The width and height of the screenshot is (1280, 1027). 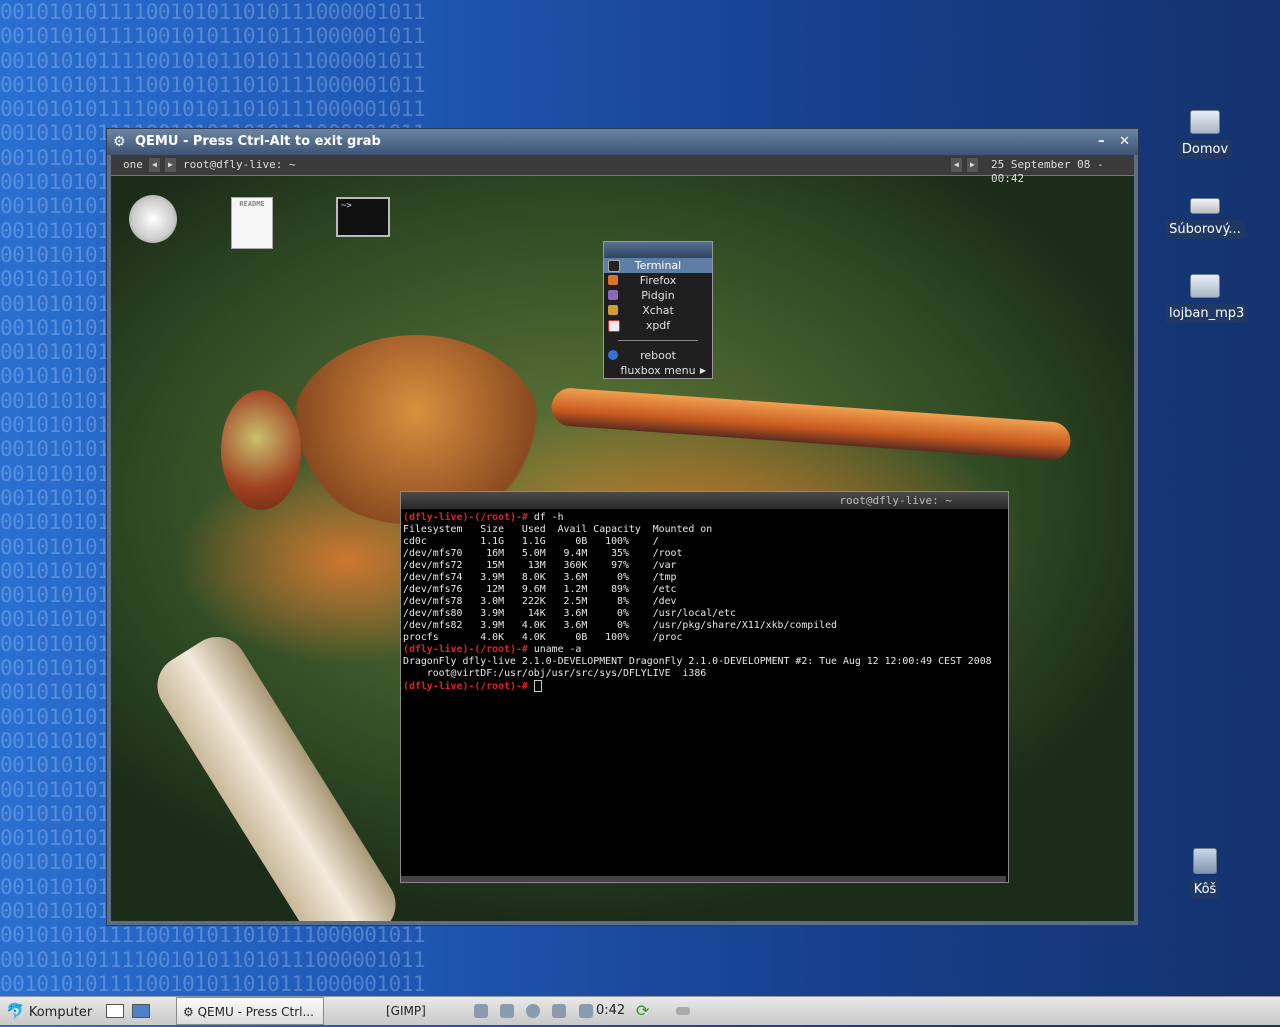 I want to click on workspace-switcher, so click(x=141, y=1011).